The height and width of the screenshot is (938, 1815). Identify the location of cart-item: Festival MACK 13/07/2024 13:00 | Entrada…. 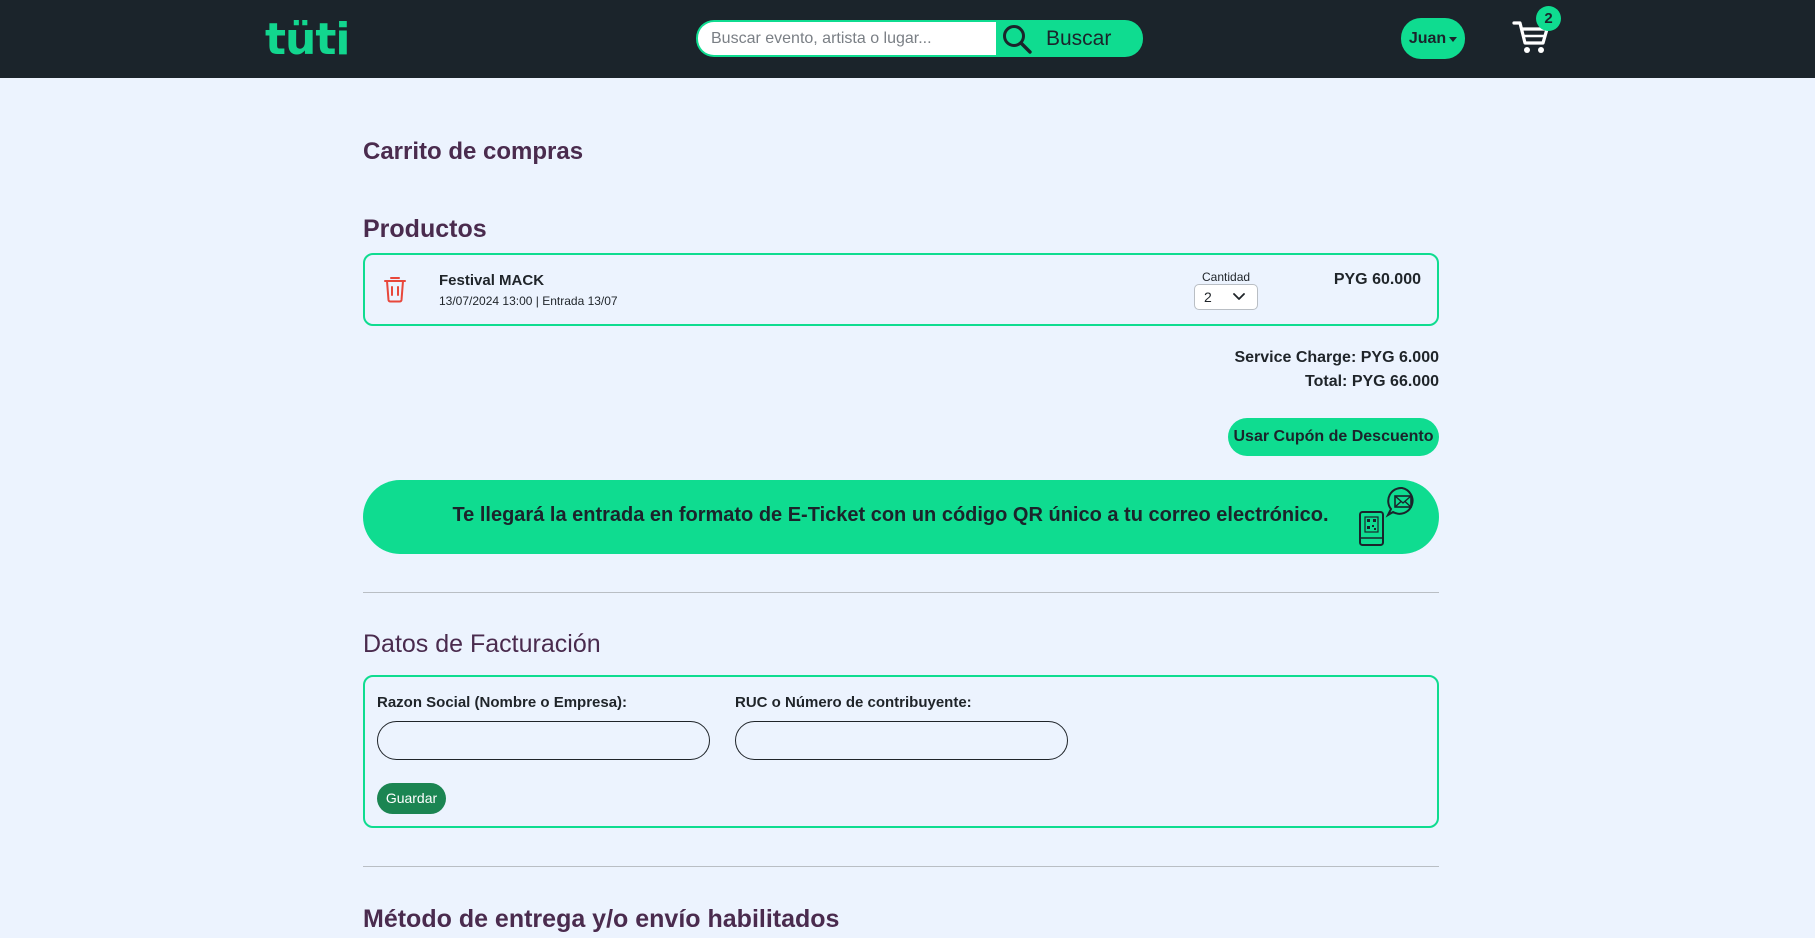
(901, 289).